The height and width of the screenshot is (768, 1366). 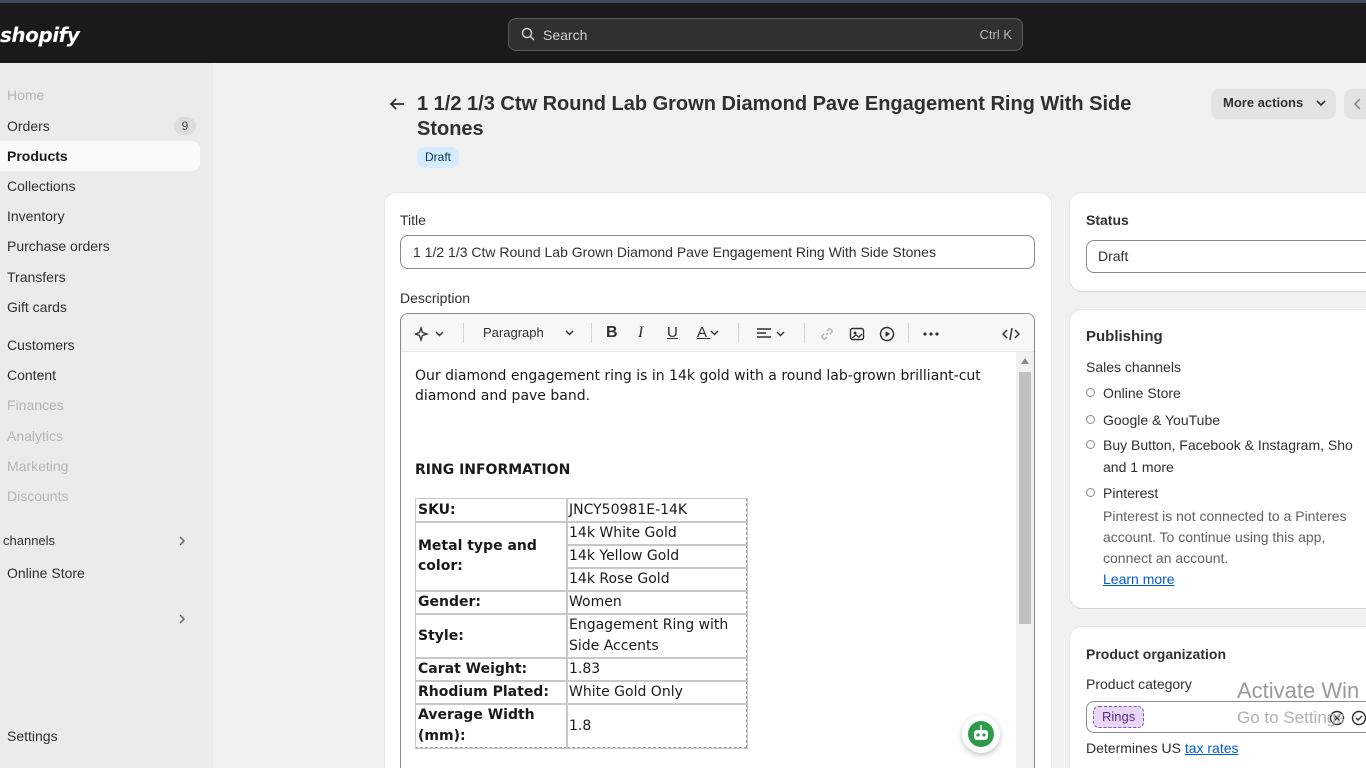 I want to click on paragraph-select: Paragraph, so click(x=530, y=333).